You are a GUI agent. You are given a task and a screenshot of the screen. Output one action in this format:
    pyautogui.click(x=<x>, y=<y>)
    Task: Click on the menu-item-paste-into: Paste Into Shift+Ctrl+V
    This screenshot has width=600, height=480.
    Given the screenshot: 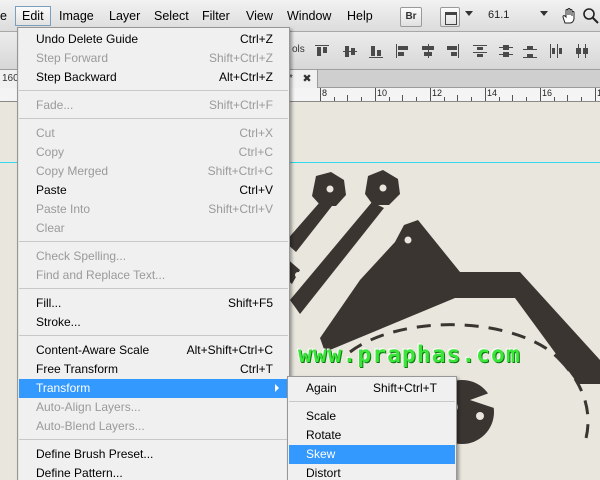 What is the action you would take?
    pyautogui.click(x=153, y=209)
    